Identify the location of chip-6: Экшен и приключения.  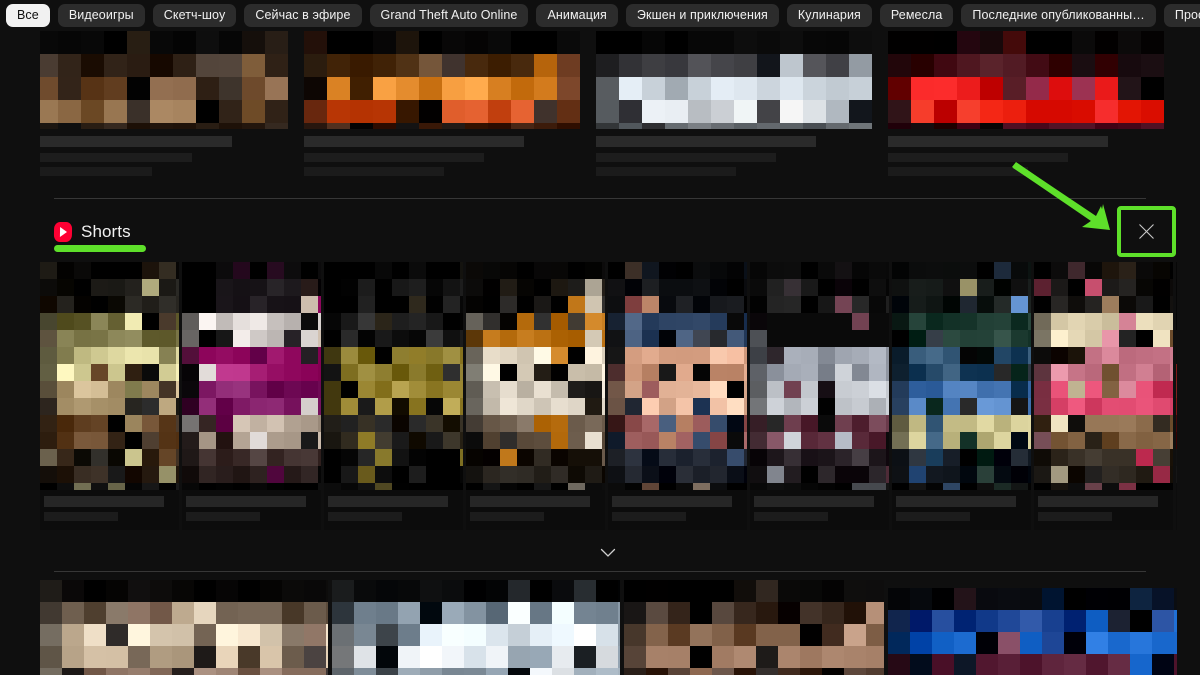
(702, 15).